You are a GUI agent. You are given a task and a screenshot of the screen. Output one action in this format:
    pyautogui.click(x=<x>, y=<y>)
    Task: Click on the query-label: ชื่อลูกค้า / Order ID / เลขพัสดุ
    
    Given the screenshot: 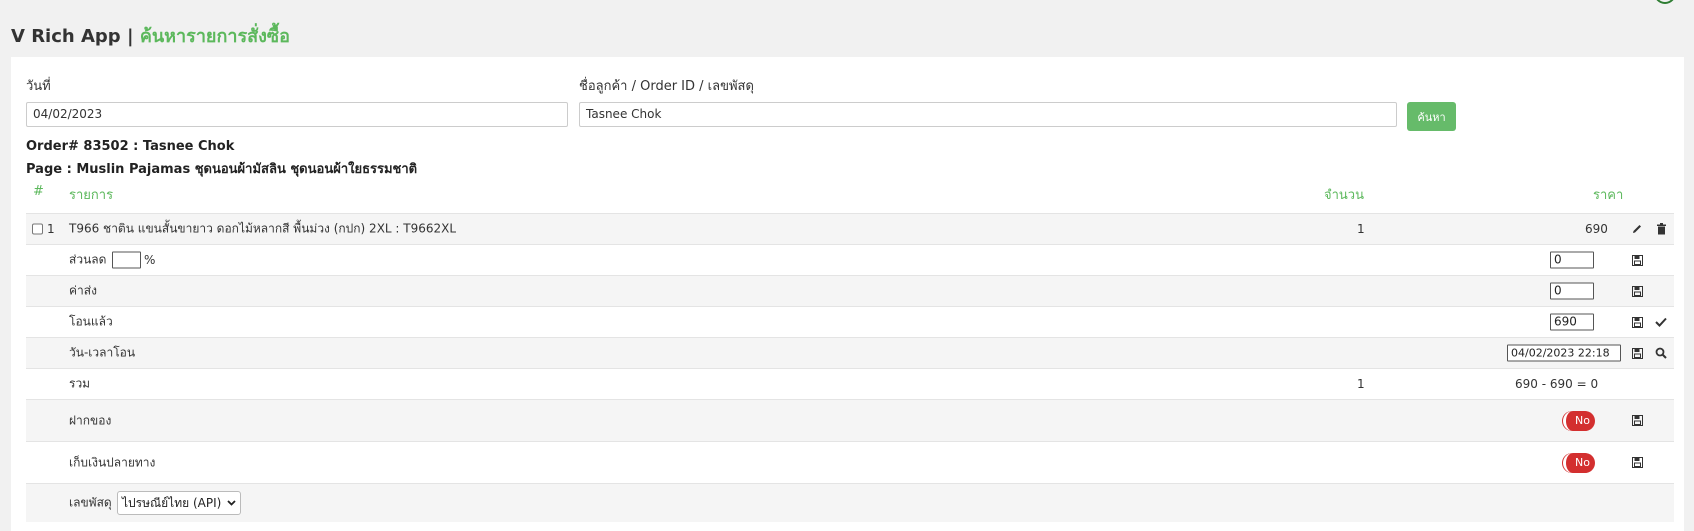 What is the action you would take?
    pyautogui.click(x=666, y=86)
    